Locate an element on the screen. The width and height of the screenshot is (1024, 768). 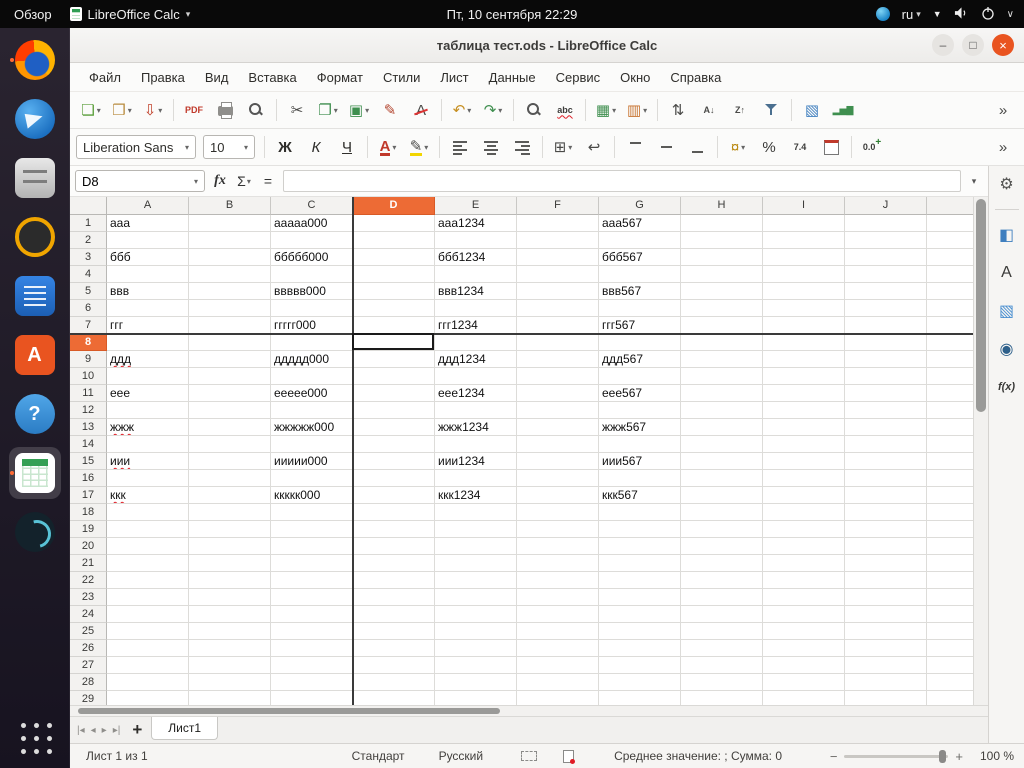
cell-a7: ггг is located at coordinates (148, 325).